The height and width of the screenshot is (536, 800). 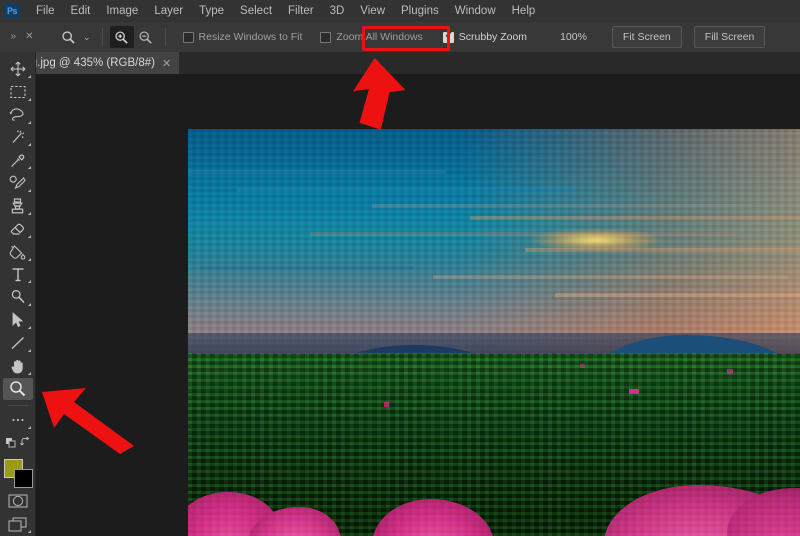 What do you see at coordinates (18, 524) in the screenshot?
I see `screen-mode-toggle-icon` at bounding box center [18, 524].